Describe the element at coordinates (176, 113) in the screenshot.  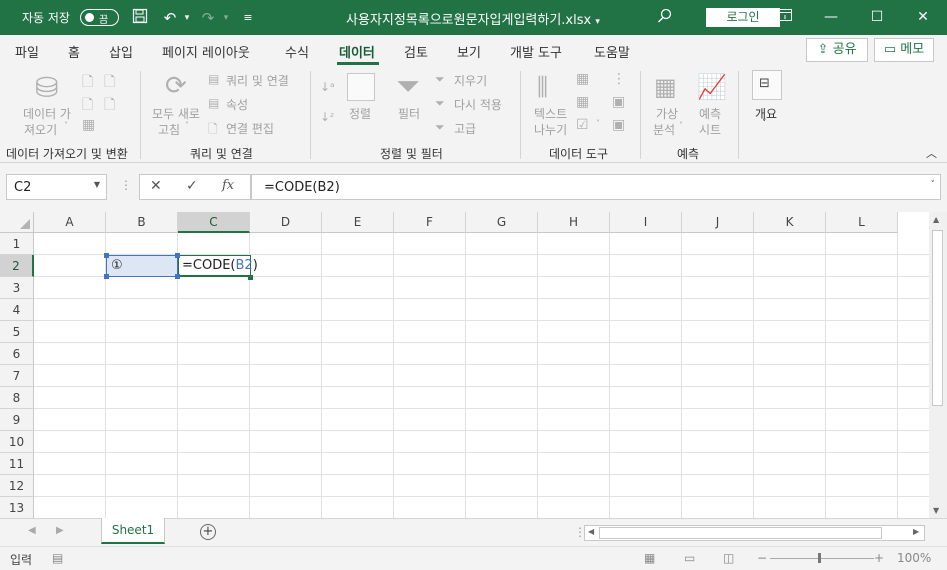
I see `refresh-all-label-1: 모두 새로` at that location.